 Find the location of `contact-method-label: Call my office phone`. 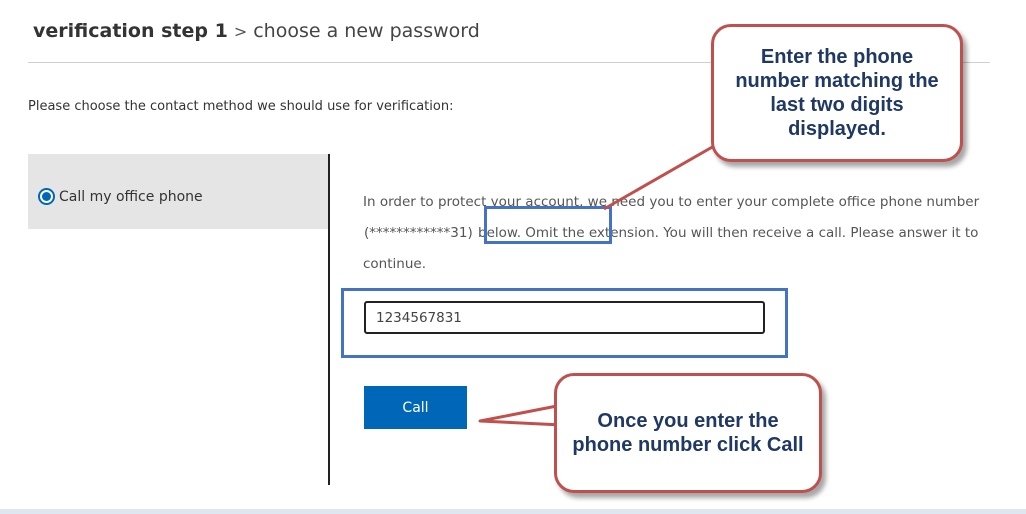

contact-method-label: Call my office phone is located at coordinates (131, 196).